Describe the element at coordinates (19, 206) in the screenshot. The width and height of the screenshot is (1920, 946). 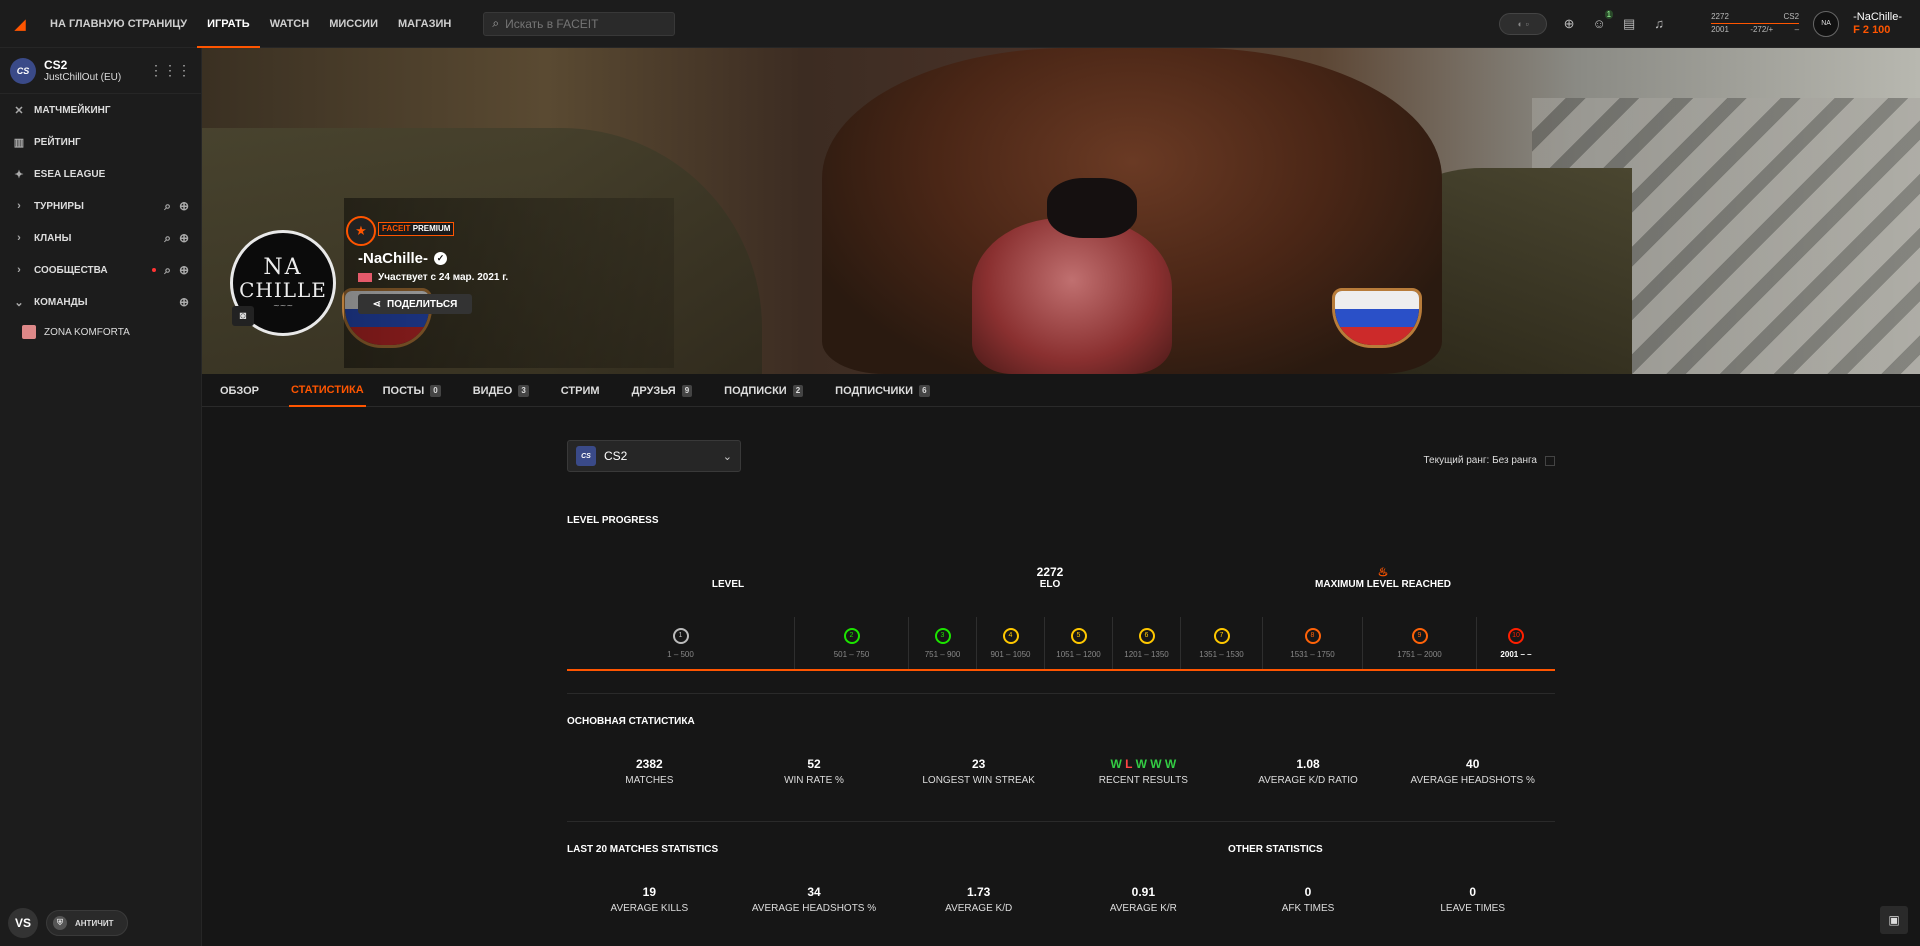
I see `chevron-right-icon: ›` at that location.